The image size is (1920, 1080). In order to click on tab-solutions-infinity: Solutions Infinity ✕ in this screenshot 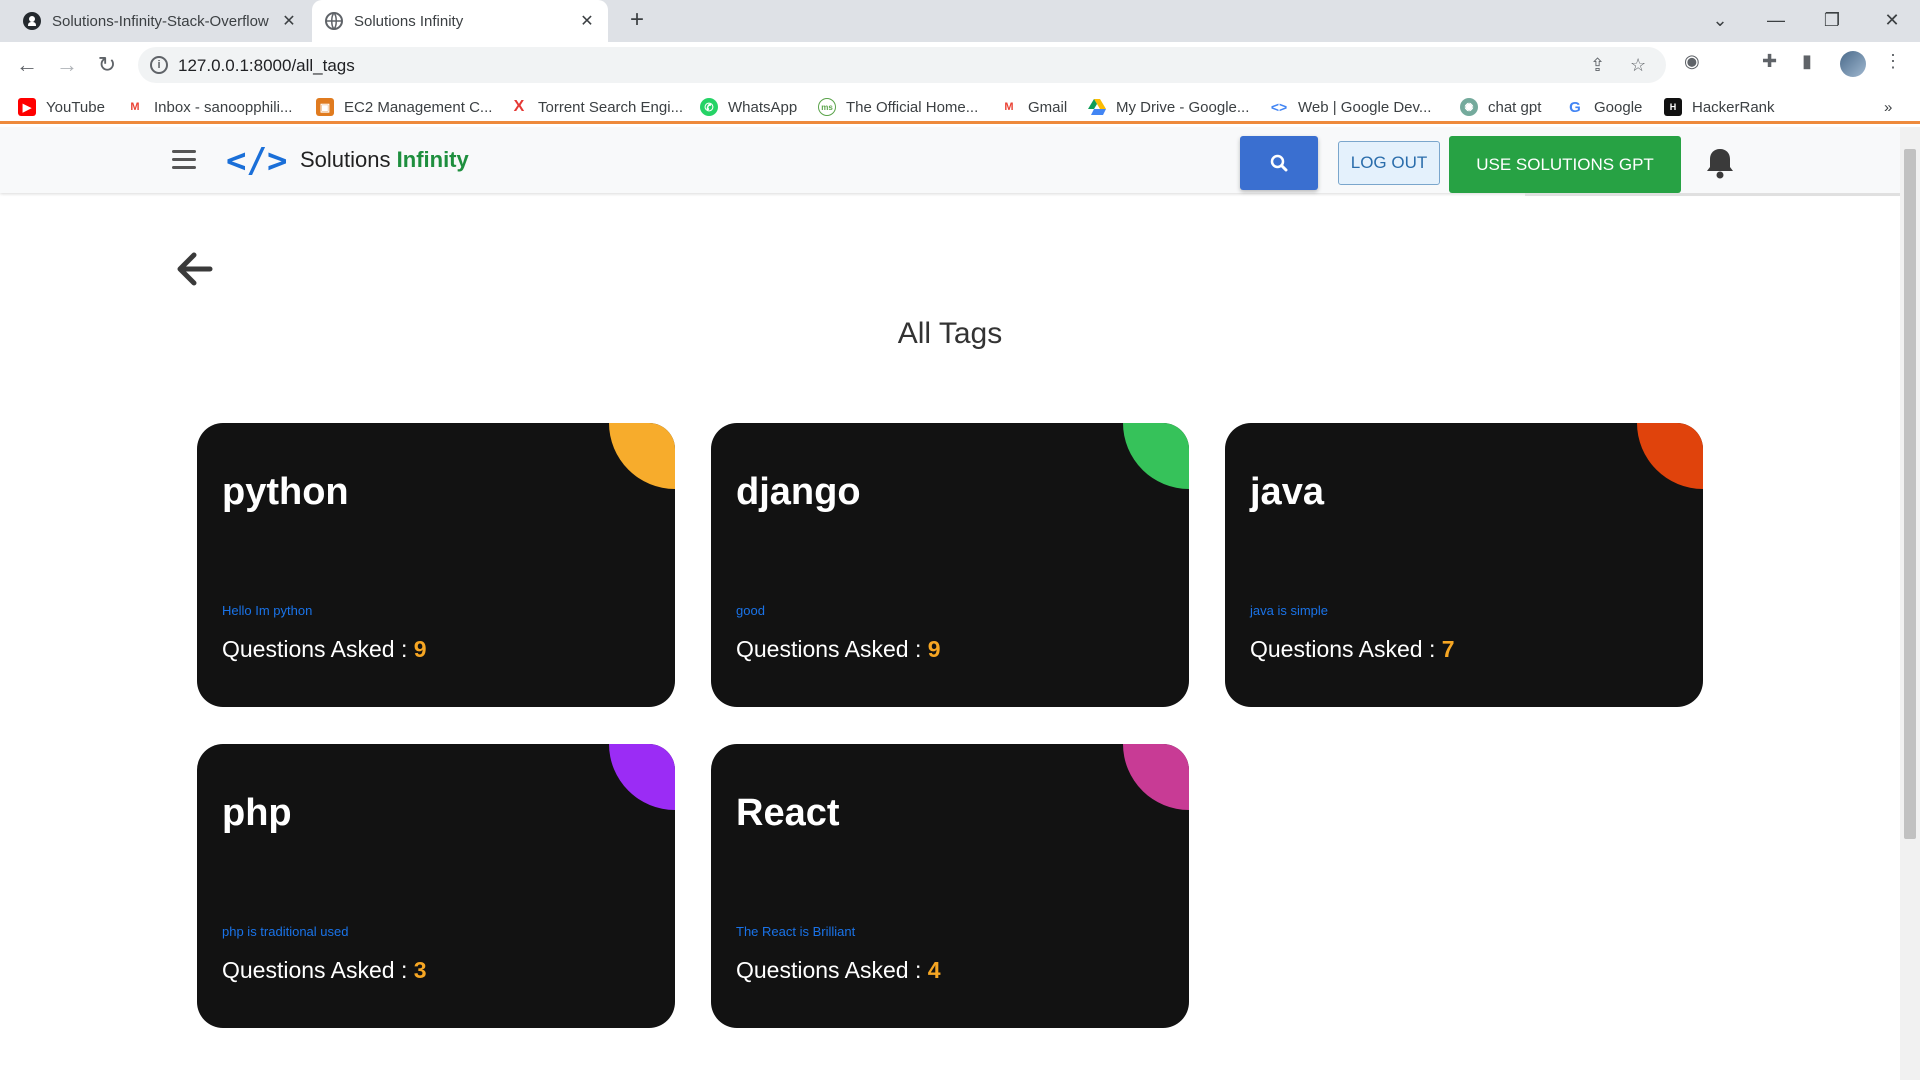, I will do `click(460, 21)`.